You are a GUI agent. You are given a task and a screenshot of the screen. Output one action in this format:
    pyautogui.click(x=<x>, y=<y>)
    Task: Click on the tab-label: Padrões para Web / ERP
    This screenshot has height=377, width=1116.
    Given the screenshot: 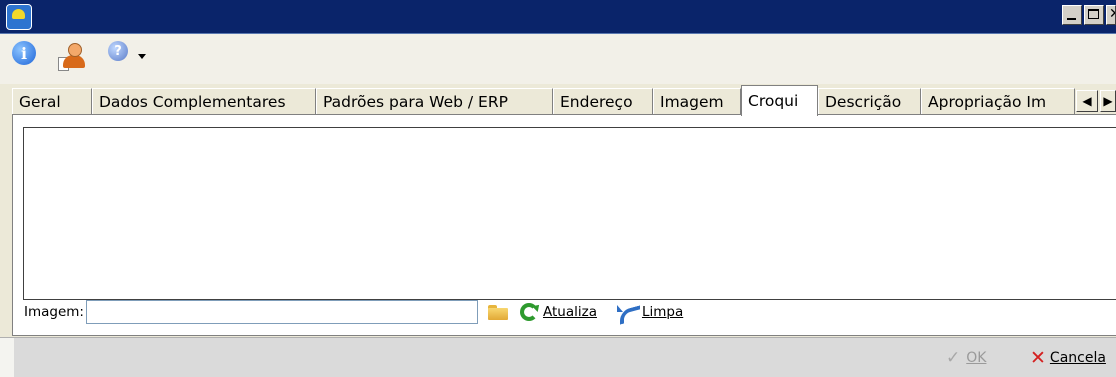 What is the action you would take?
    pyautogui.click(x=415, y=102)
    